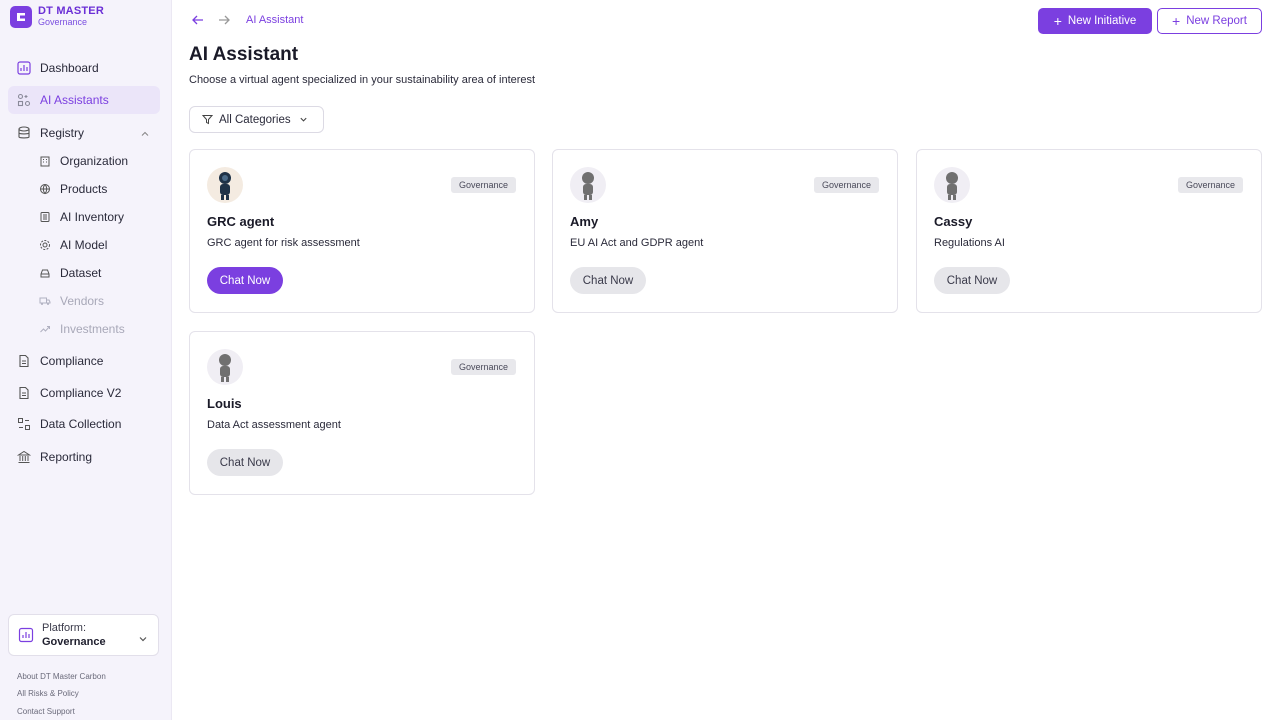 This screenshot has width=1280, height=720. Describe the element at coordinates (81, 393) in the screenshot. I see `sidebar-item-label: Compliance V2` at that location.